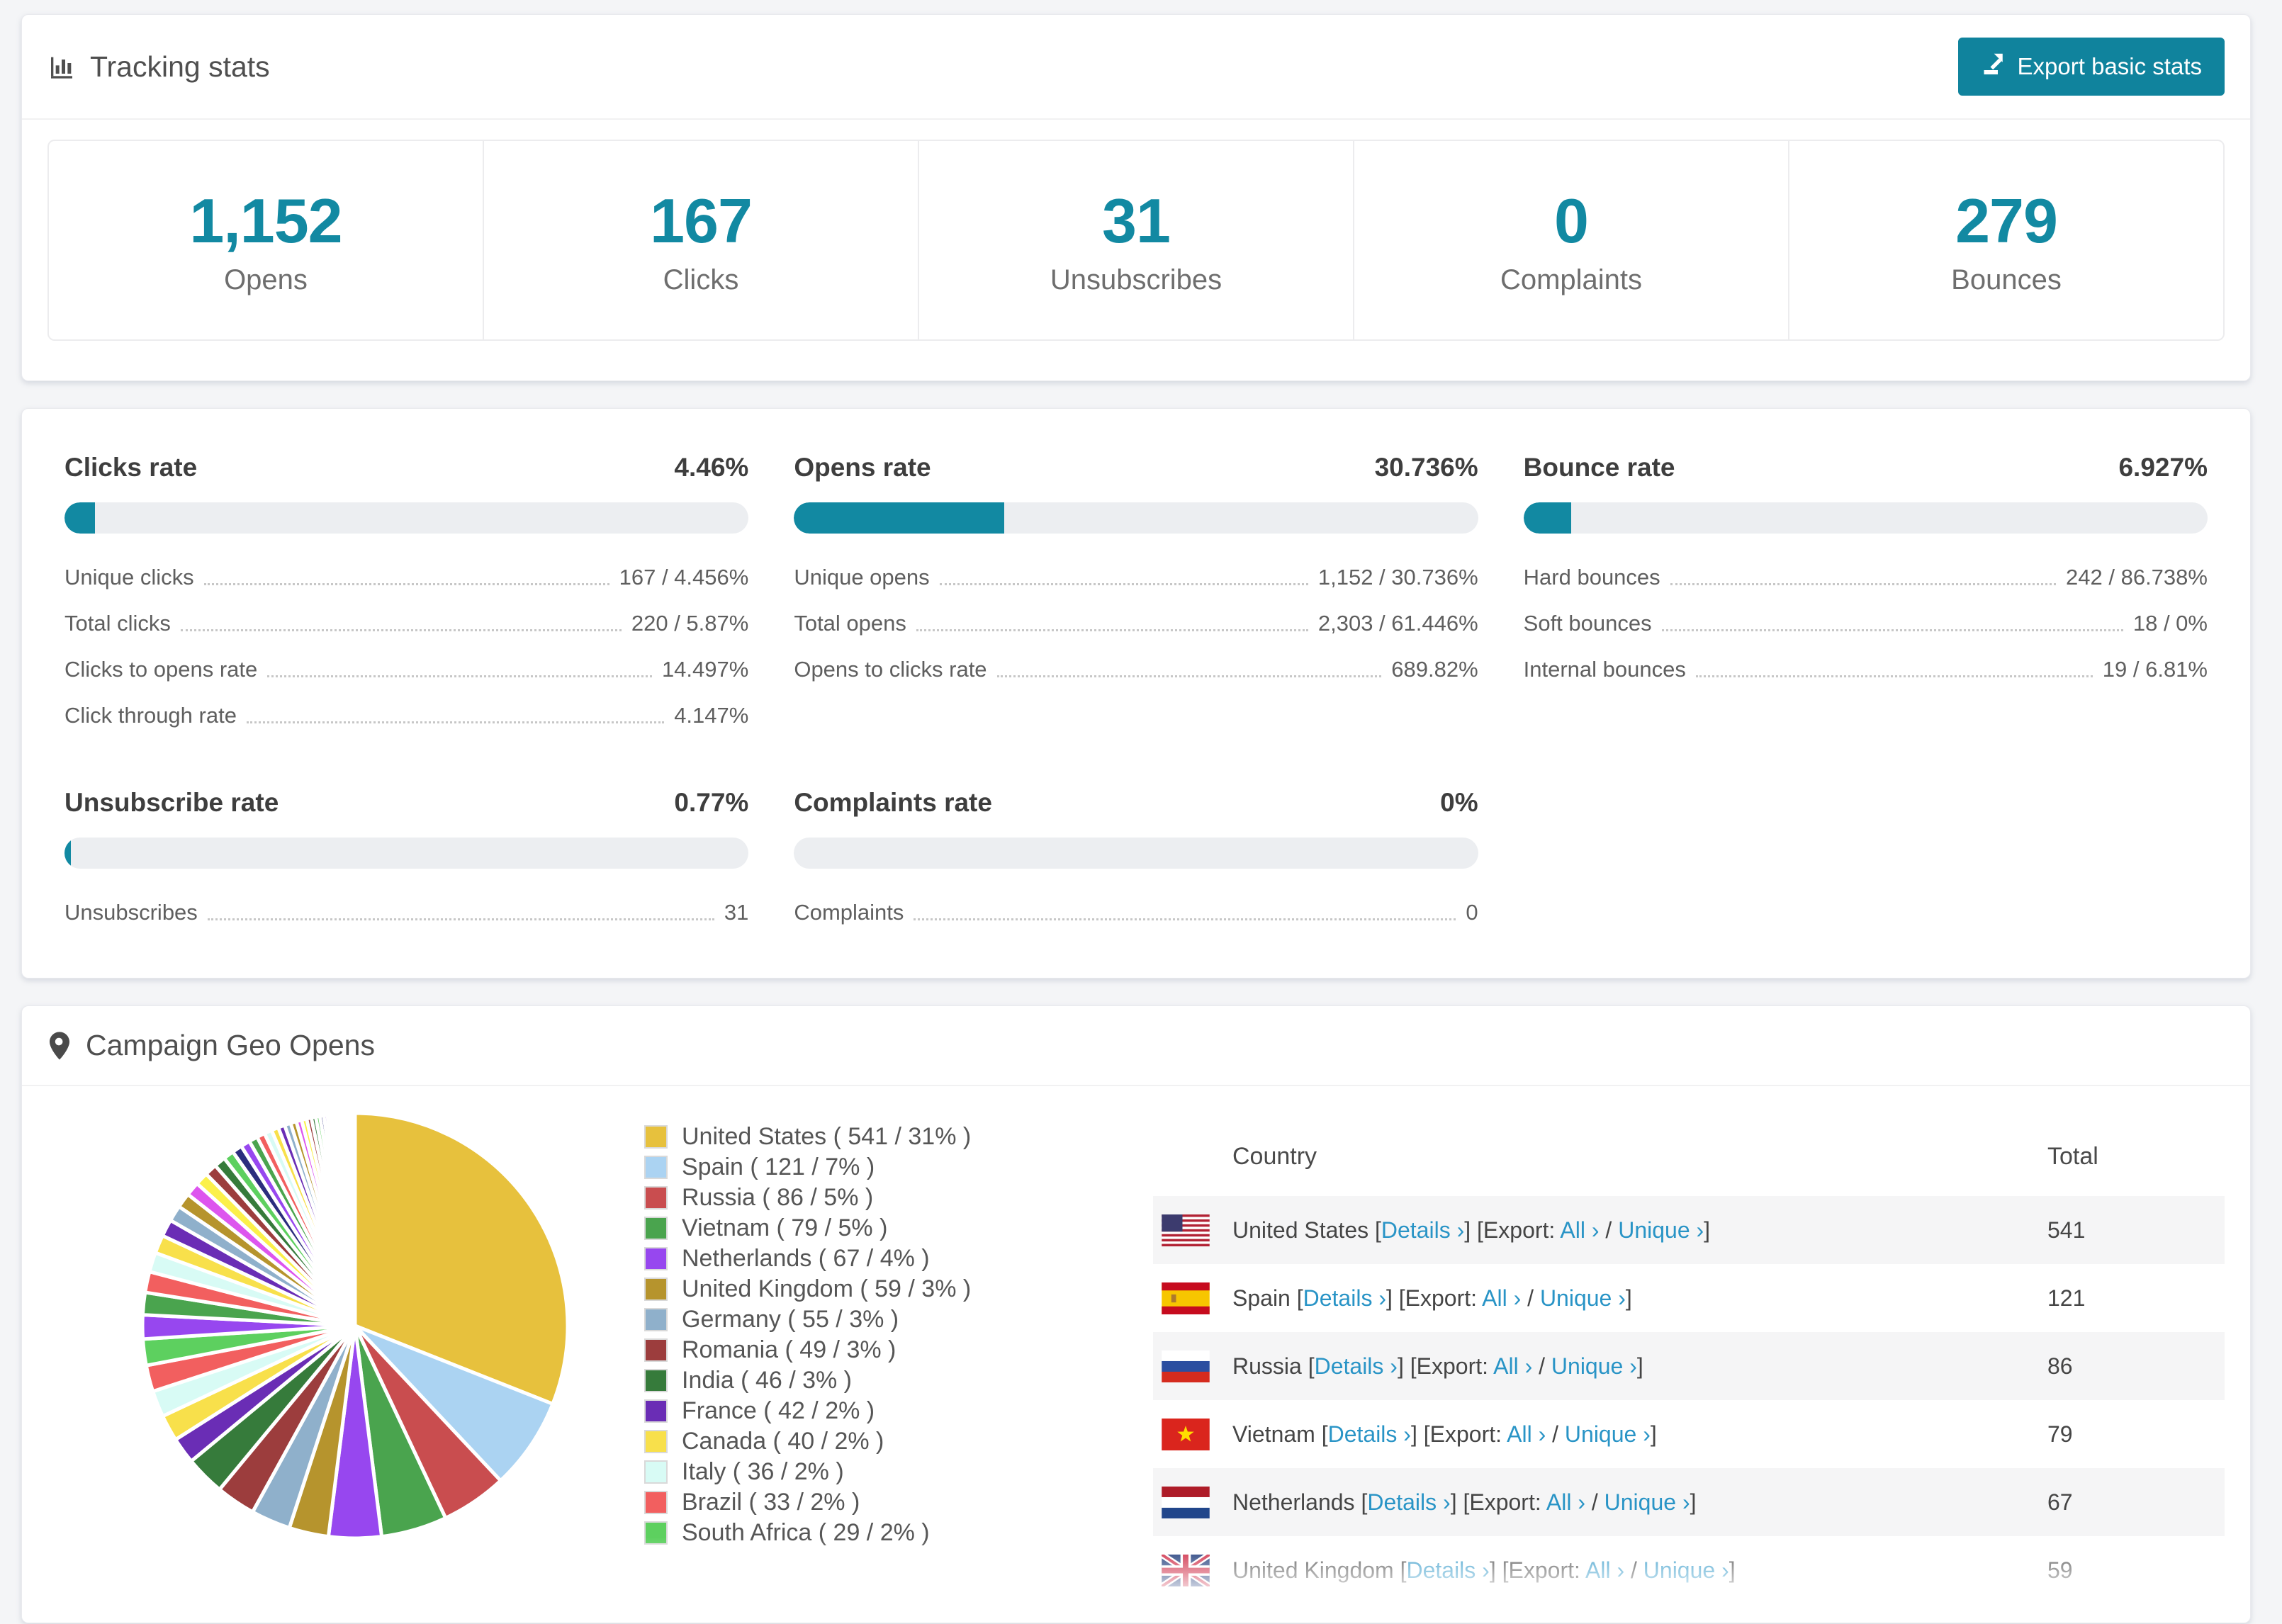  Describe the element at coordinates (406, 715) in the screenshot. I see `rate-detail-row: Click through rate 4.147%` at that location.